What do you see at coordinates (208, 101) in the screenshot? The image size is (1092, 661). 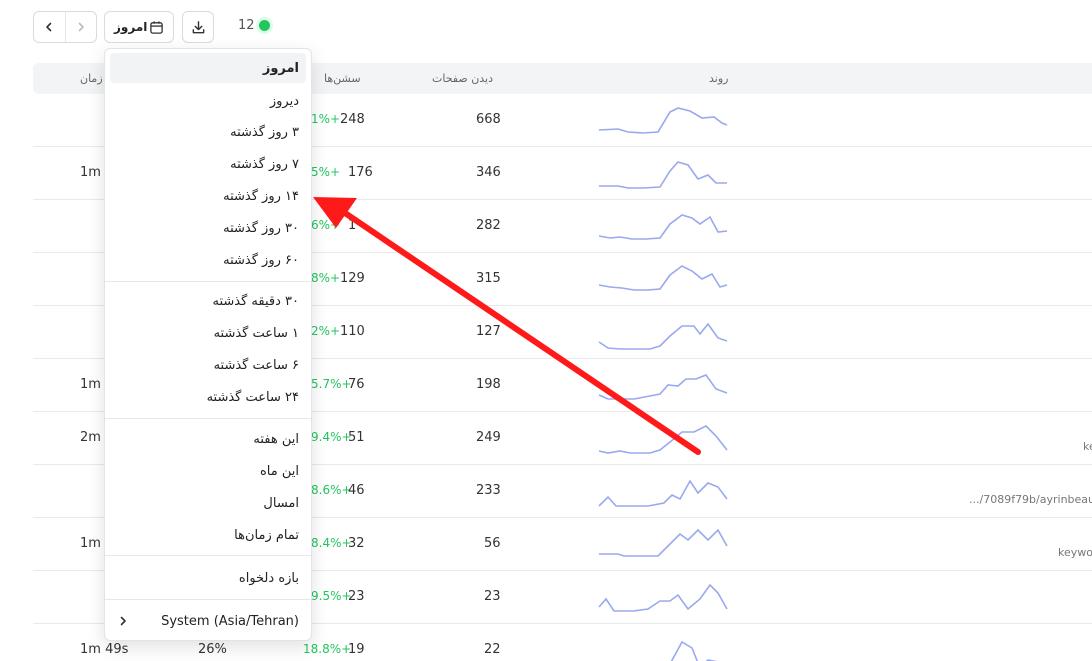 I see `menu-item-yesterday: دیروز` at bounding box center [208, 101].